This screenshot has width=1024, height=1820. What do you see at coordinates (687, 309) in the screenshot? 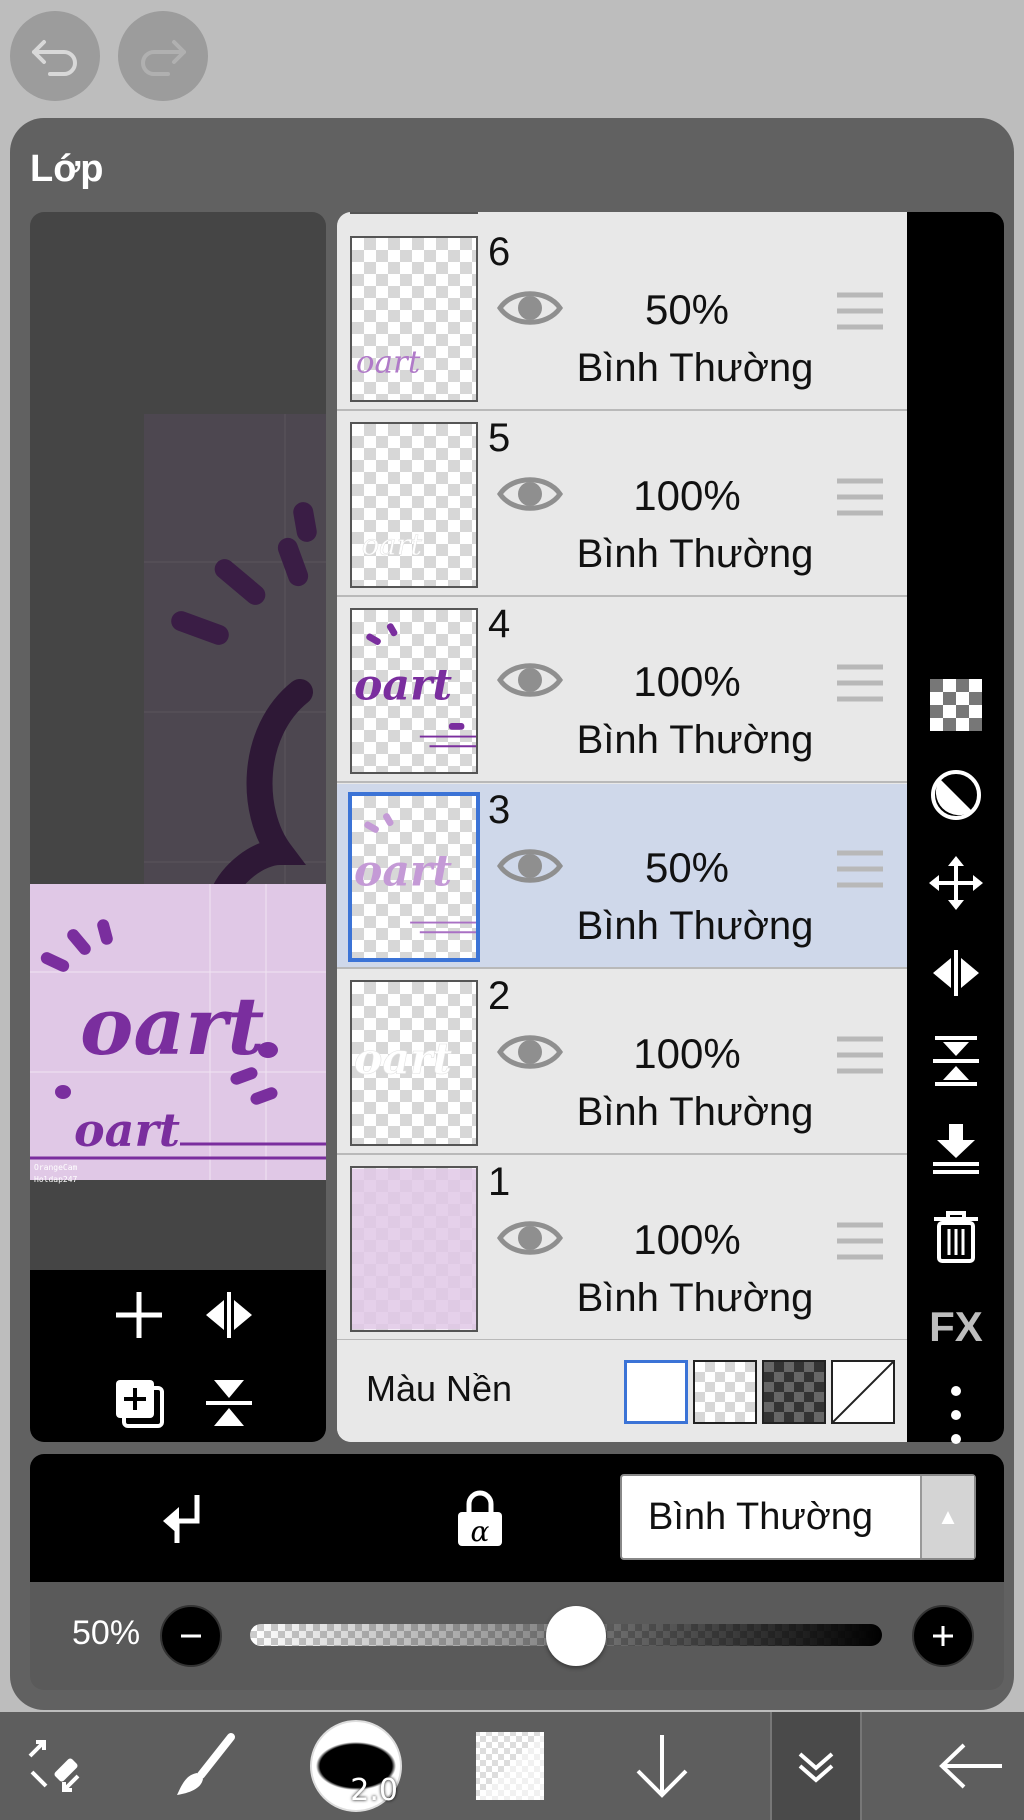
I see `layer-opacity: 50%` at bounding box center [687, 309].